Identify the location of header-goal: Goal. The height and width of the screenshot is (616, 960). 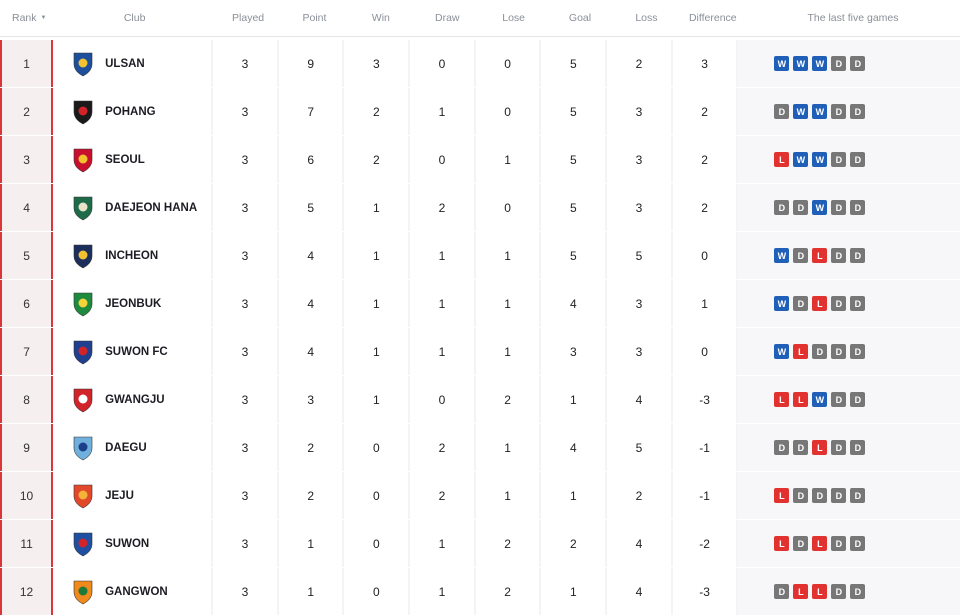
(580, 18).